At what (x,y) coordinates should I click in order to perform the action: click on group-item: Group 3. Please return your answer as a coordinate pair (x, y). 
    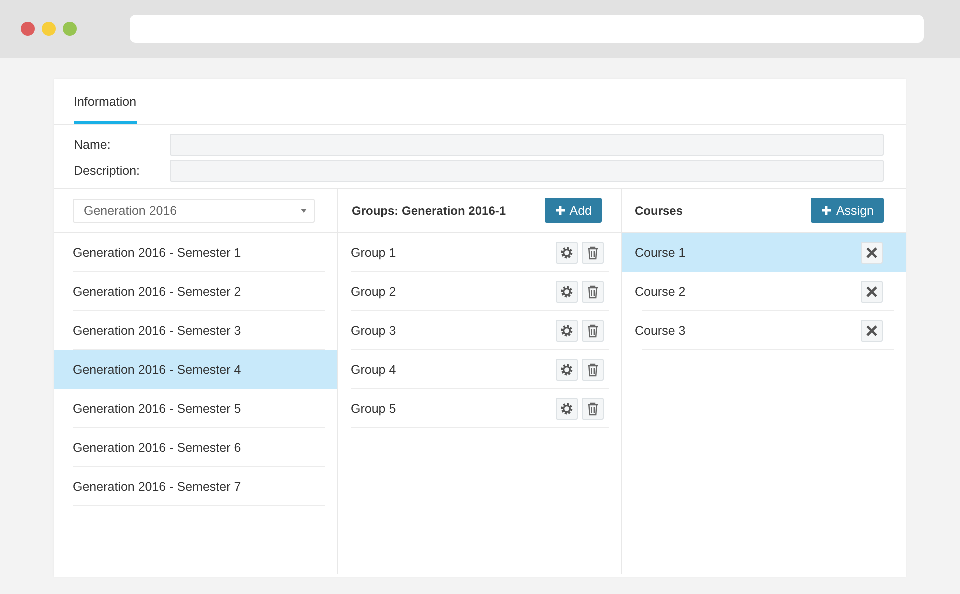
    Looking at the image, I should click on (479, 330).